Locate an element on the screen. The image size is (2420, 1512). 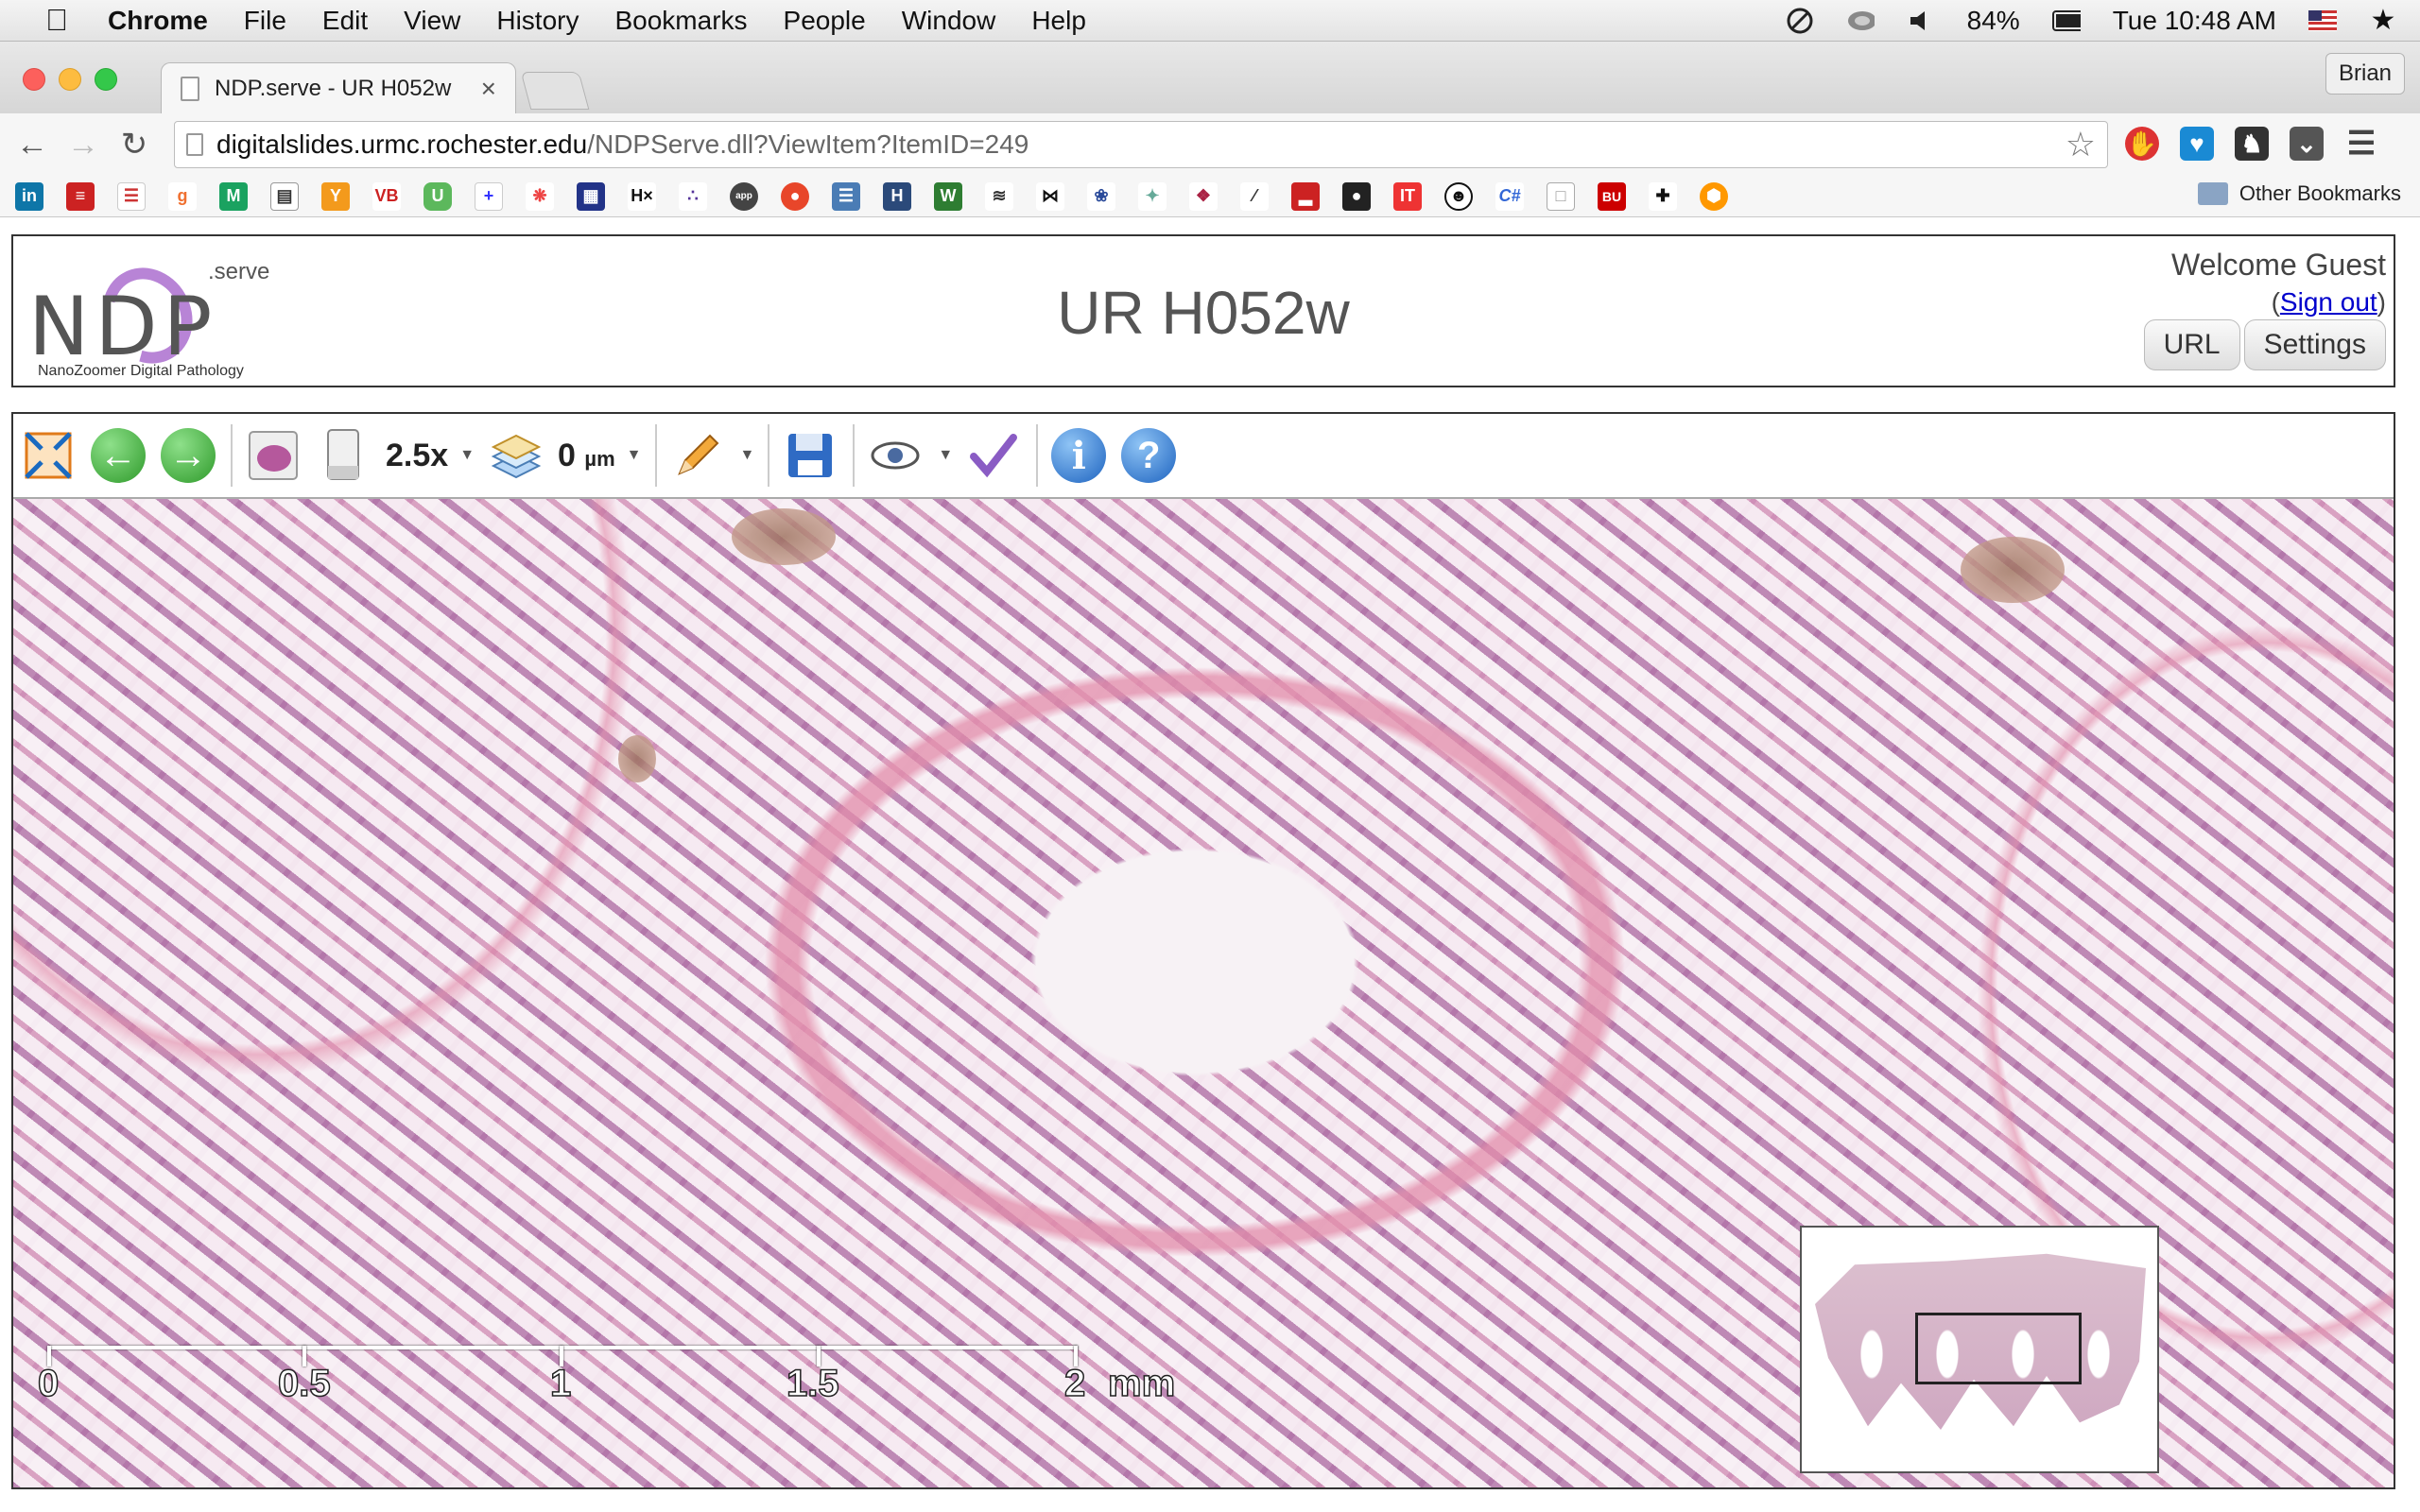
menu-help: Help is located at coordinates (1058, 21).